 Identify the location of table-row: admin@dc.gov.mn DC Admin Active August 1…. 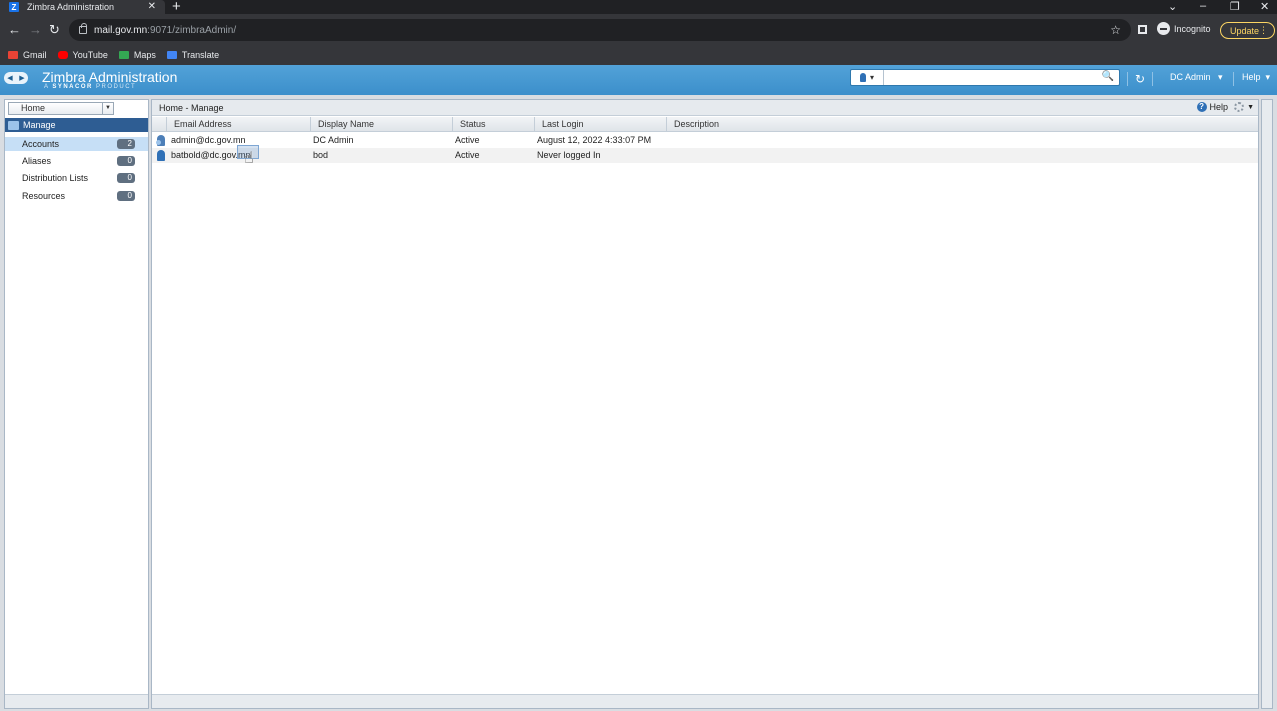
(705, 140).